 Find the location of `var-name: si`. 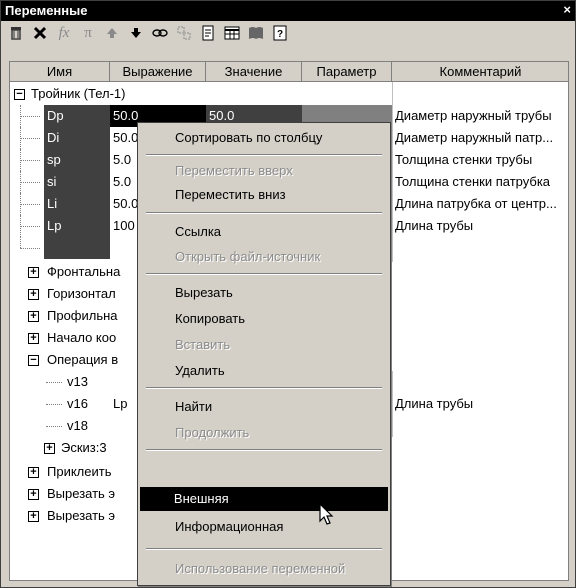

var-name: si is located at coordinates (77, 182).